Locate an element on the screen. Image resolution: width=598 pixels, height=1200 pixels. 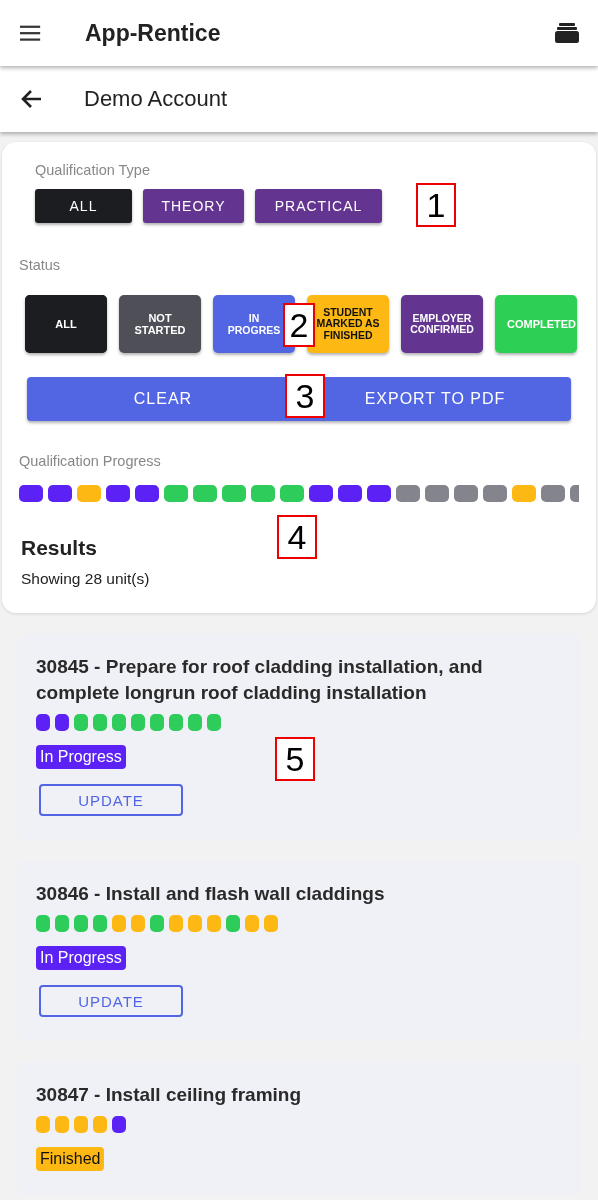
section-label: Status is located at coordinates (40, 265).